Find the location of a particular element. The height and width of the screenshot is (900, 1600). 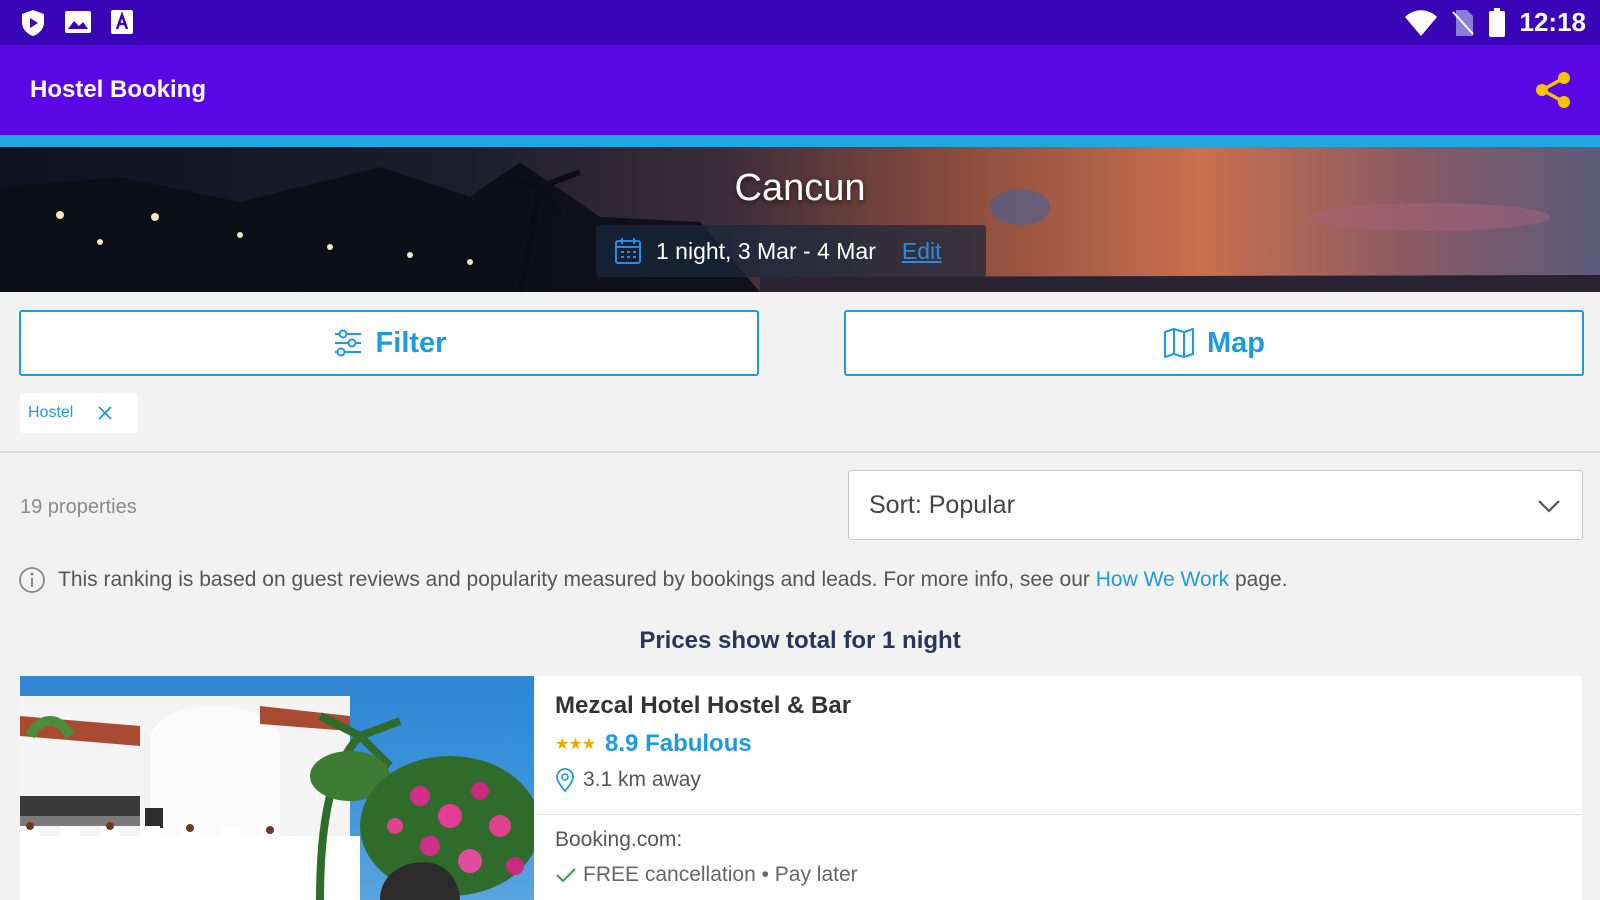

share-button is located at coordinates (1554, 90).